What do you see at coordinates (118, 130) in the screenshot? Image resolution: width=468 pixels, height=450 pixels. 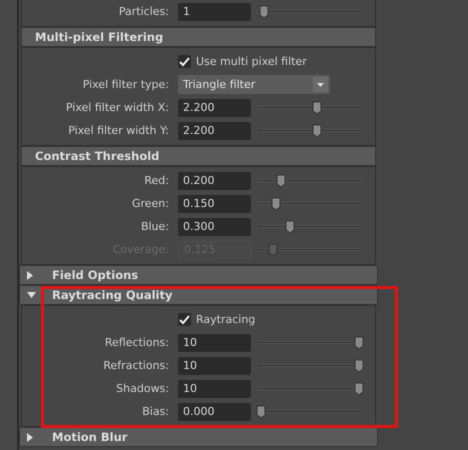 I see `field-label: Pixel filter width Y:` at bounding box center [118, 130].